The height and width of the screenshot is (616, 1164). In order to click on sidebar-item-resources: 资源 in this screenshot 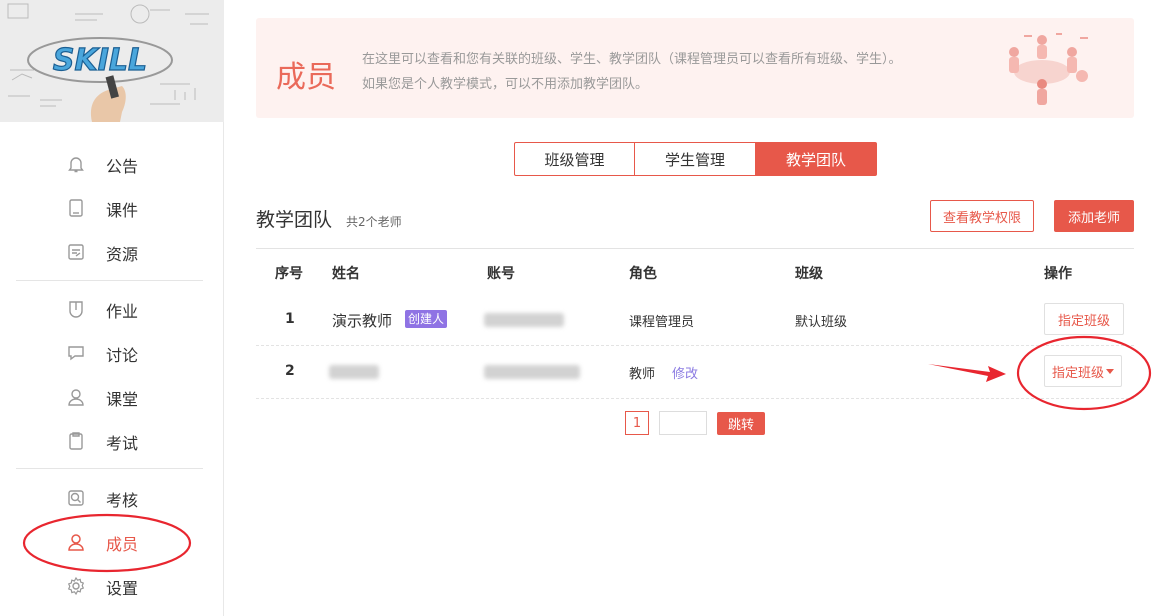, I will do `click(109, 252)`.